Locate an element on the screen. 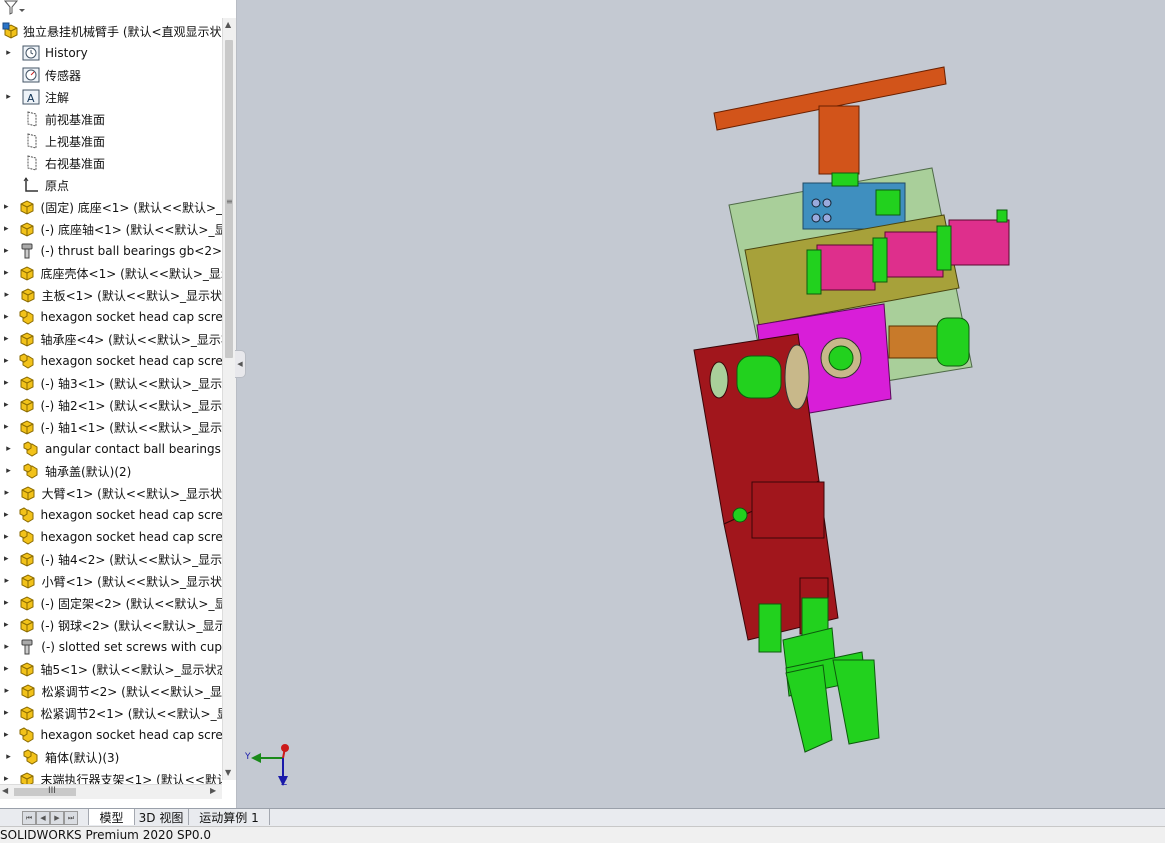 This screenshot has height=843, width=1165. tree-item: 传感器 is located at coordinates (111, 75).